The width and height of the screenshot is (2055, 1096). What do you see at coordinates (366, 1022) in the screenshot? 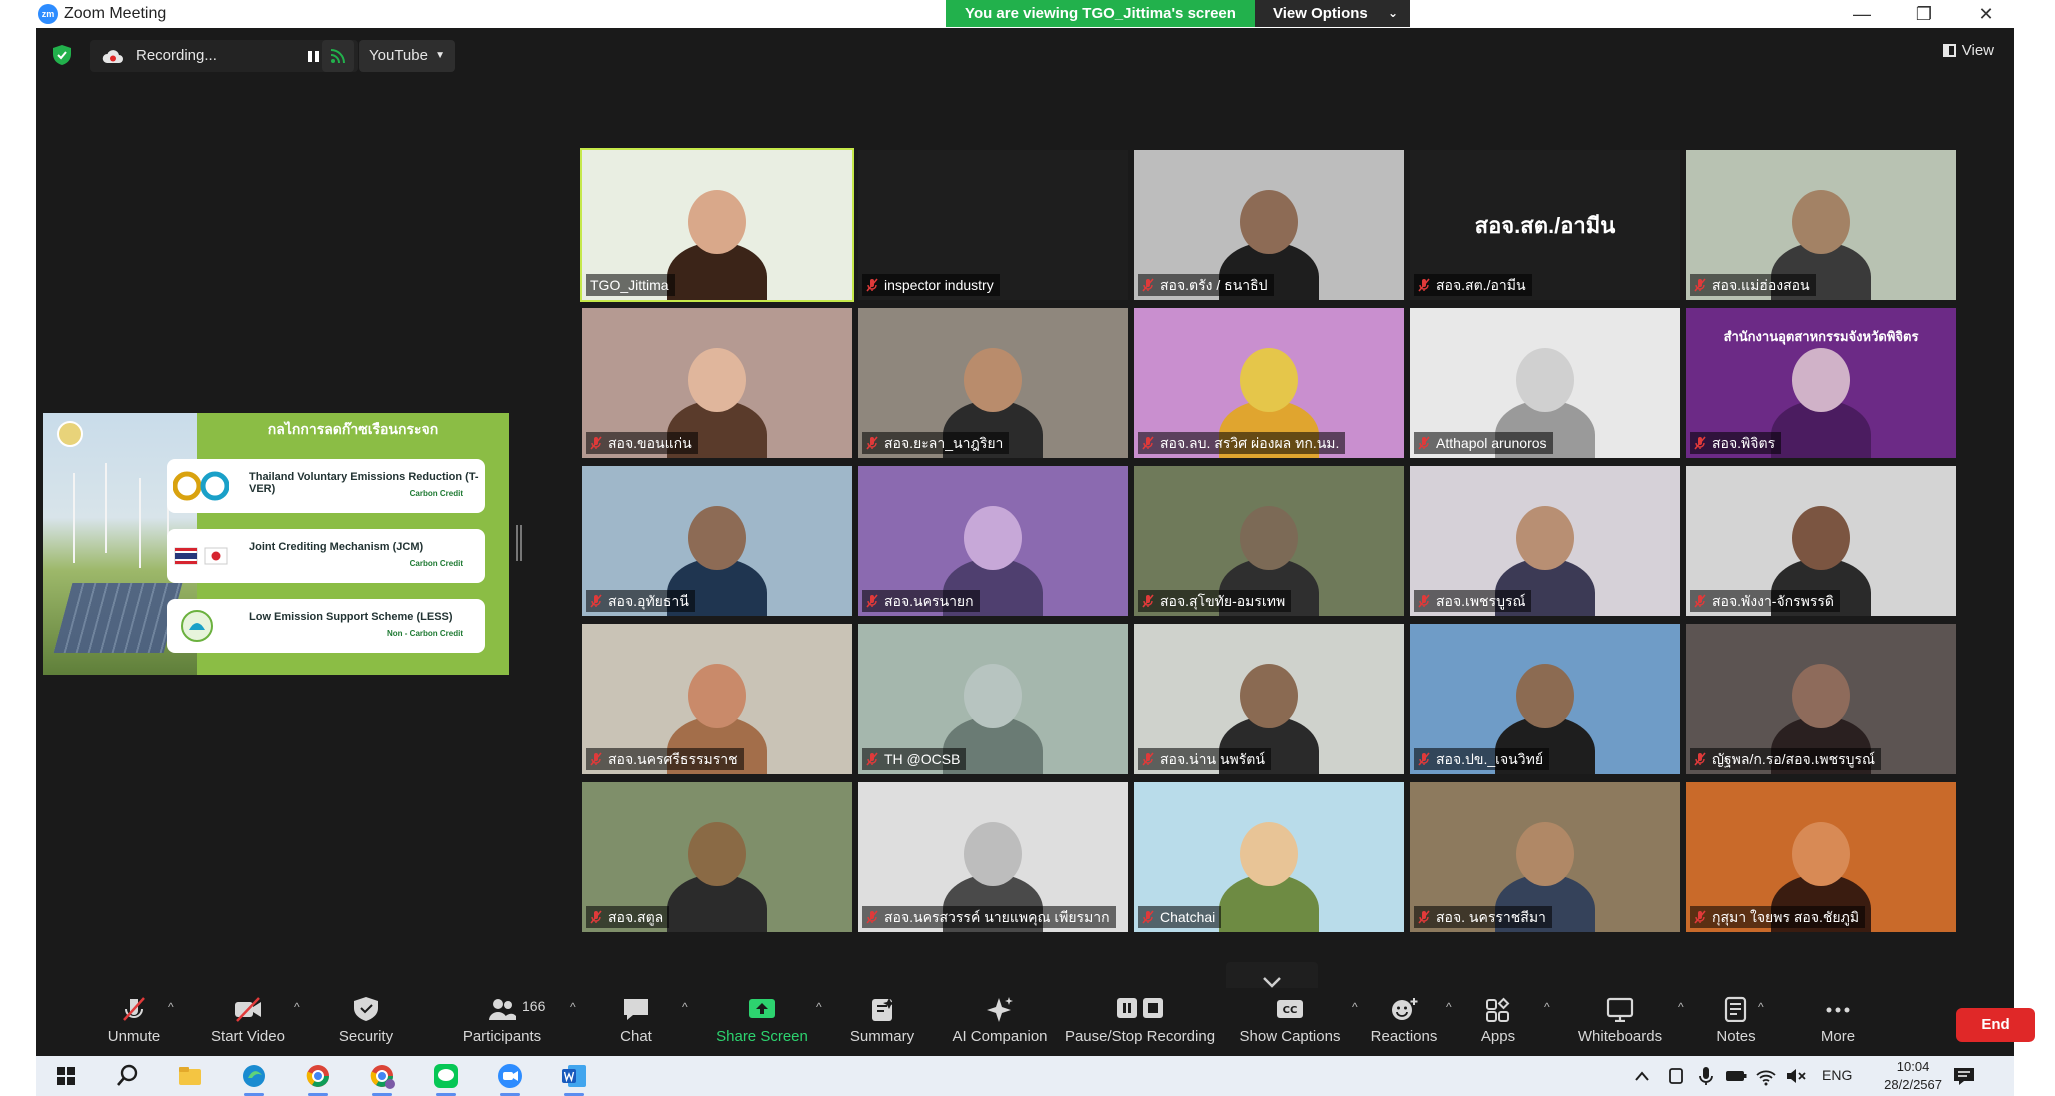
I see `security-button: Security` at bounding box center [366, 1022].